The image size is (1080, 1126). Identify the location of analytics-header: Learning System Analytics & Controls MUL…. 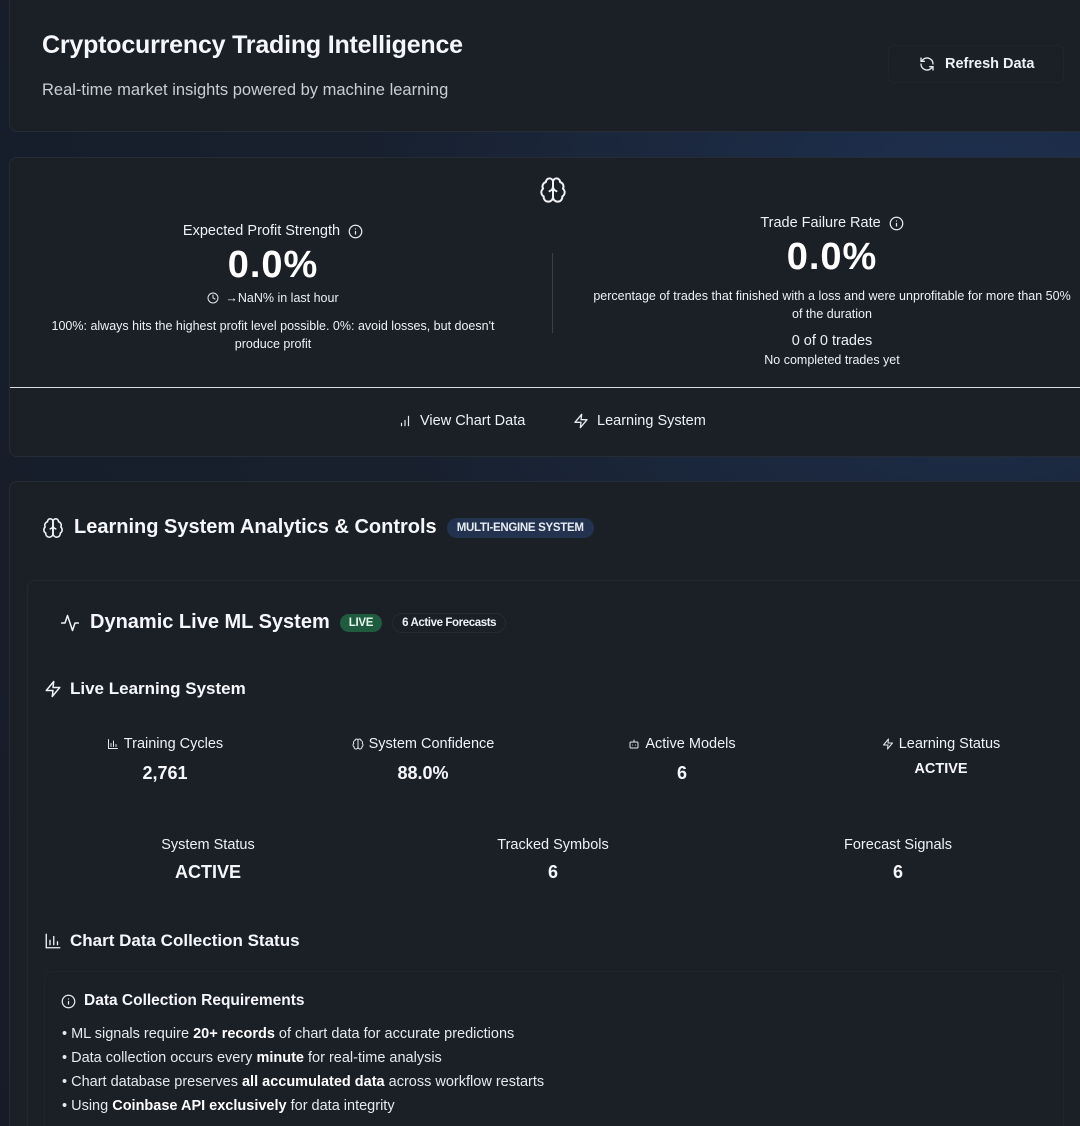
(318, 527).